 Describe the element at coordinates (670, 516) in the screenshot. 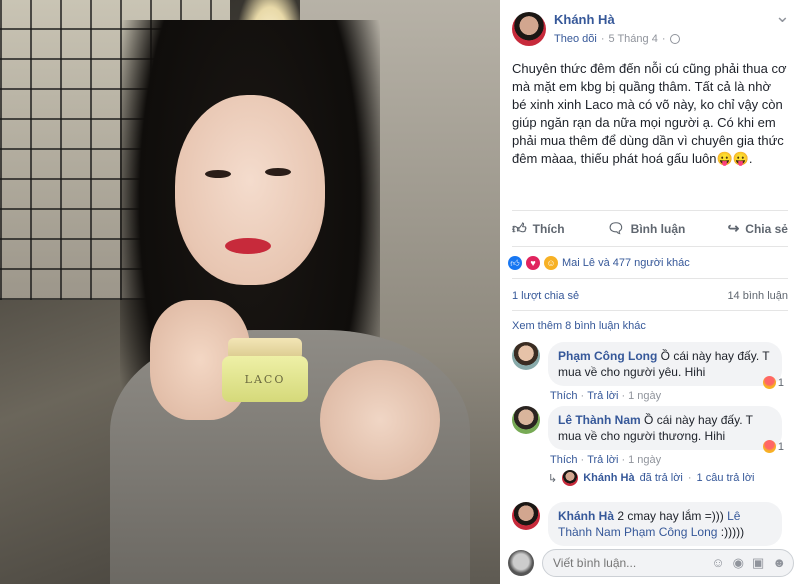

I see `comment-text: 2 cmay hay lắm =)))` at that location.